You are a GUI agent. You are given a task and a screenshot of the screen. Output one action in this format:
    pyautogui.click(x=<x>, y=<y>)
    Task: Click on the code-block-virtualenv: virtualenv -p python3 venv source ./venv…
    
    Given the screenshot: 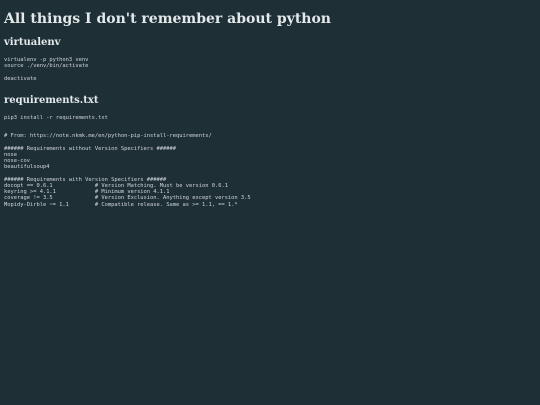 What is the action you would take?
    pyautogui.click(x=46, y=69)
    